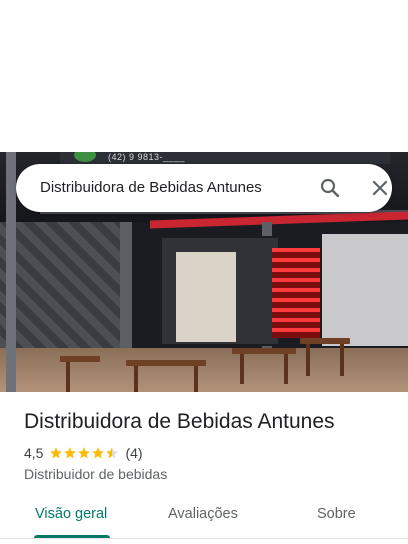 Image resolution: width=408 pixels, height=544 pixels. What do you see at coordinates (147, 157) in the screenshot?
I see `sign-phone-text: (42) 9 9813-____` at bounding box center [147, 157].